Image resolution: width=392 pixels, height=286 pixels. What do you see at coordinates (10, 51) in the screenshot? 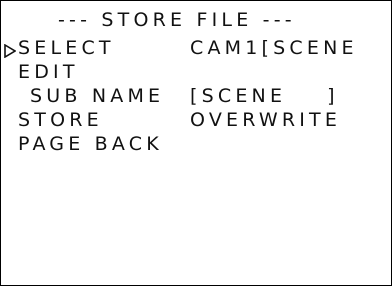
I see `selection-cursor-icon` at bounding box center [10, 51].